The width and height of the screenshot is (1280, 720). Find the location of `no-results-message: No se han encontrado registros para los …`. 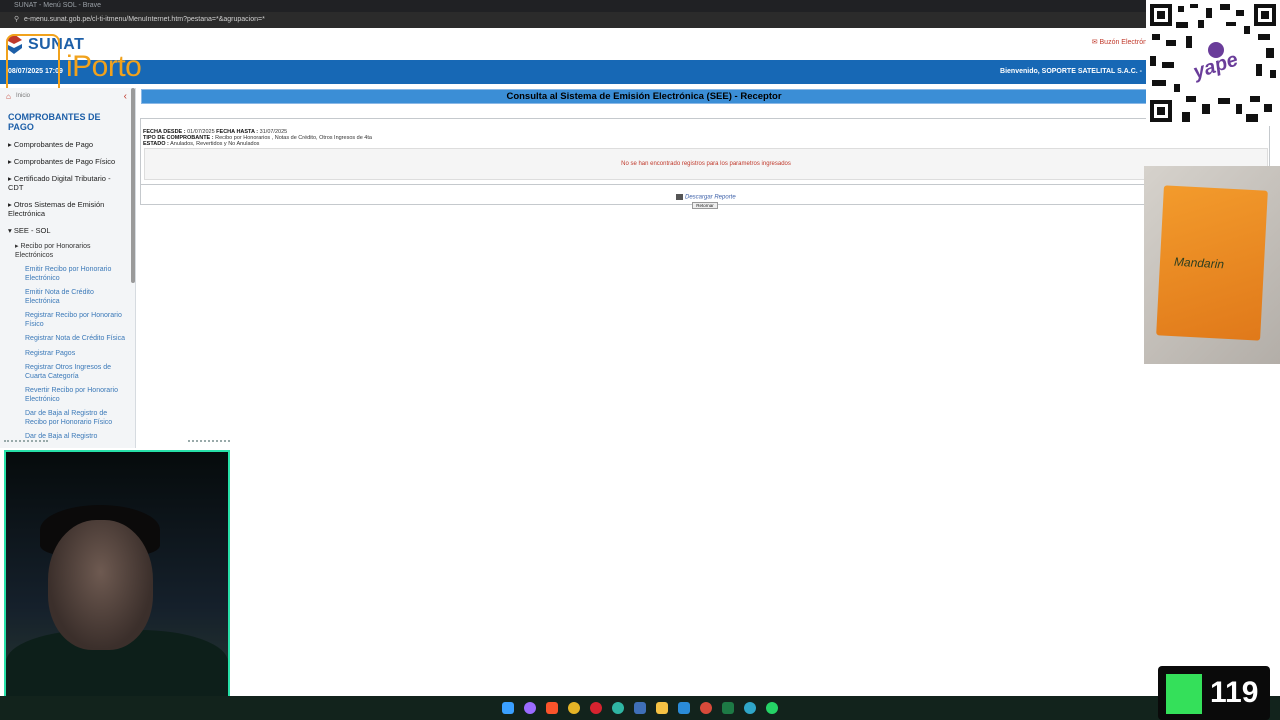

no-results-message: No se han encontrado registros para los … is located at coordinates (706, 164).